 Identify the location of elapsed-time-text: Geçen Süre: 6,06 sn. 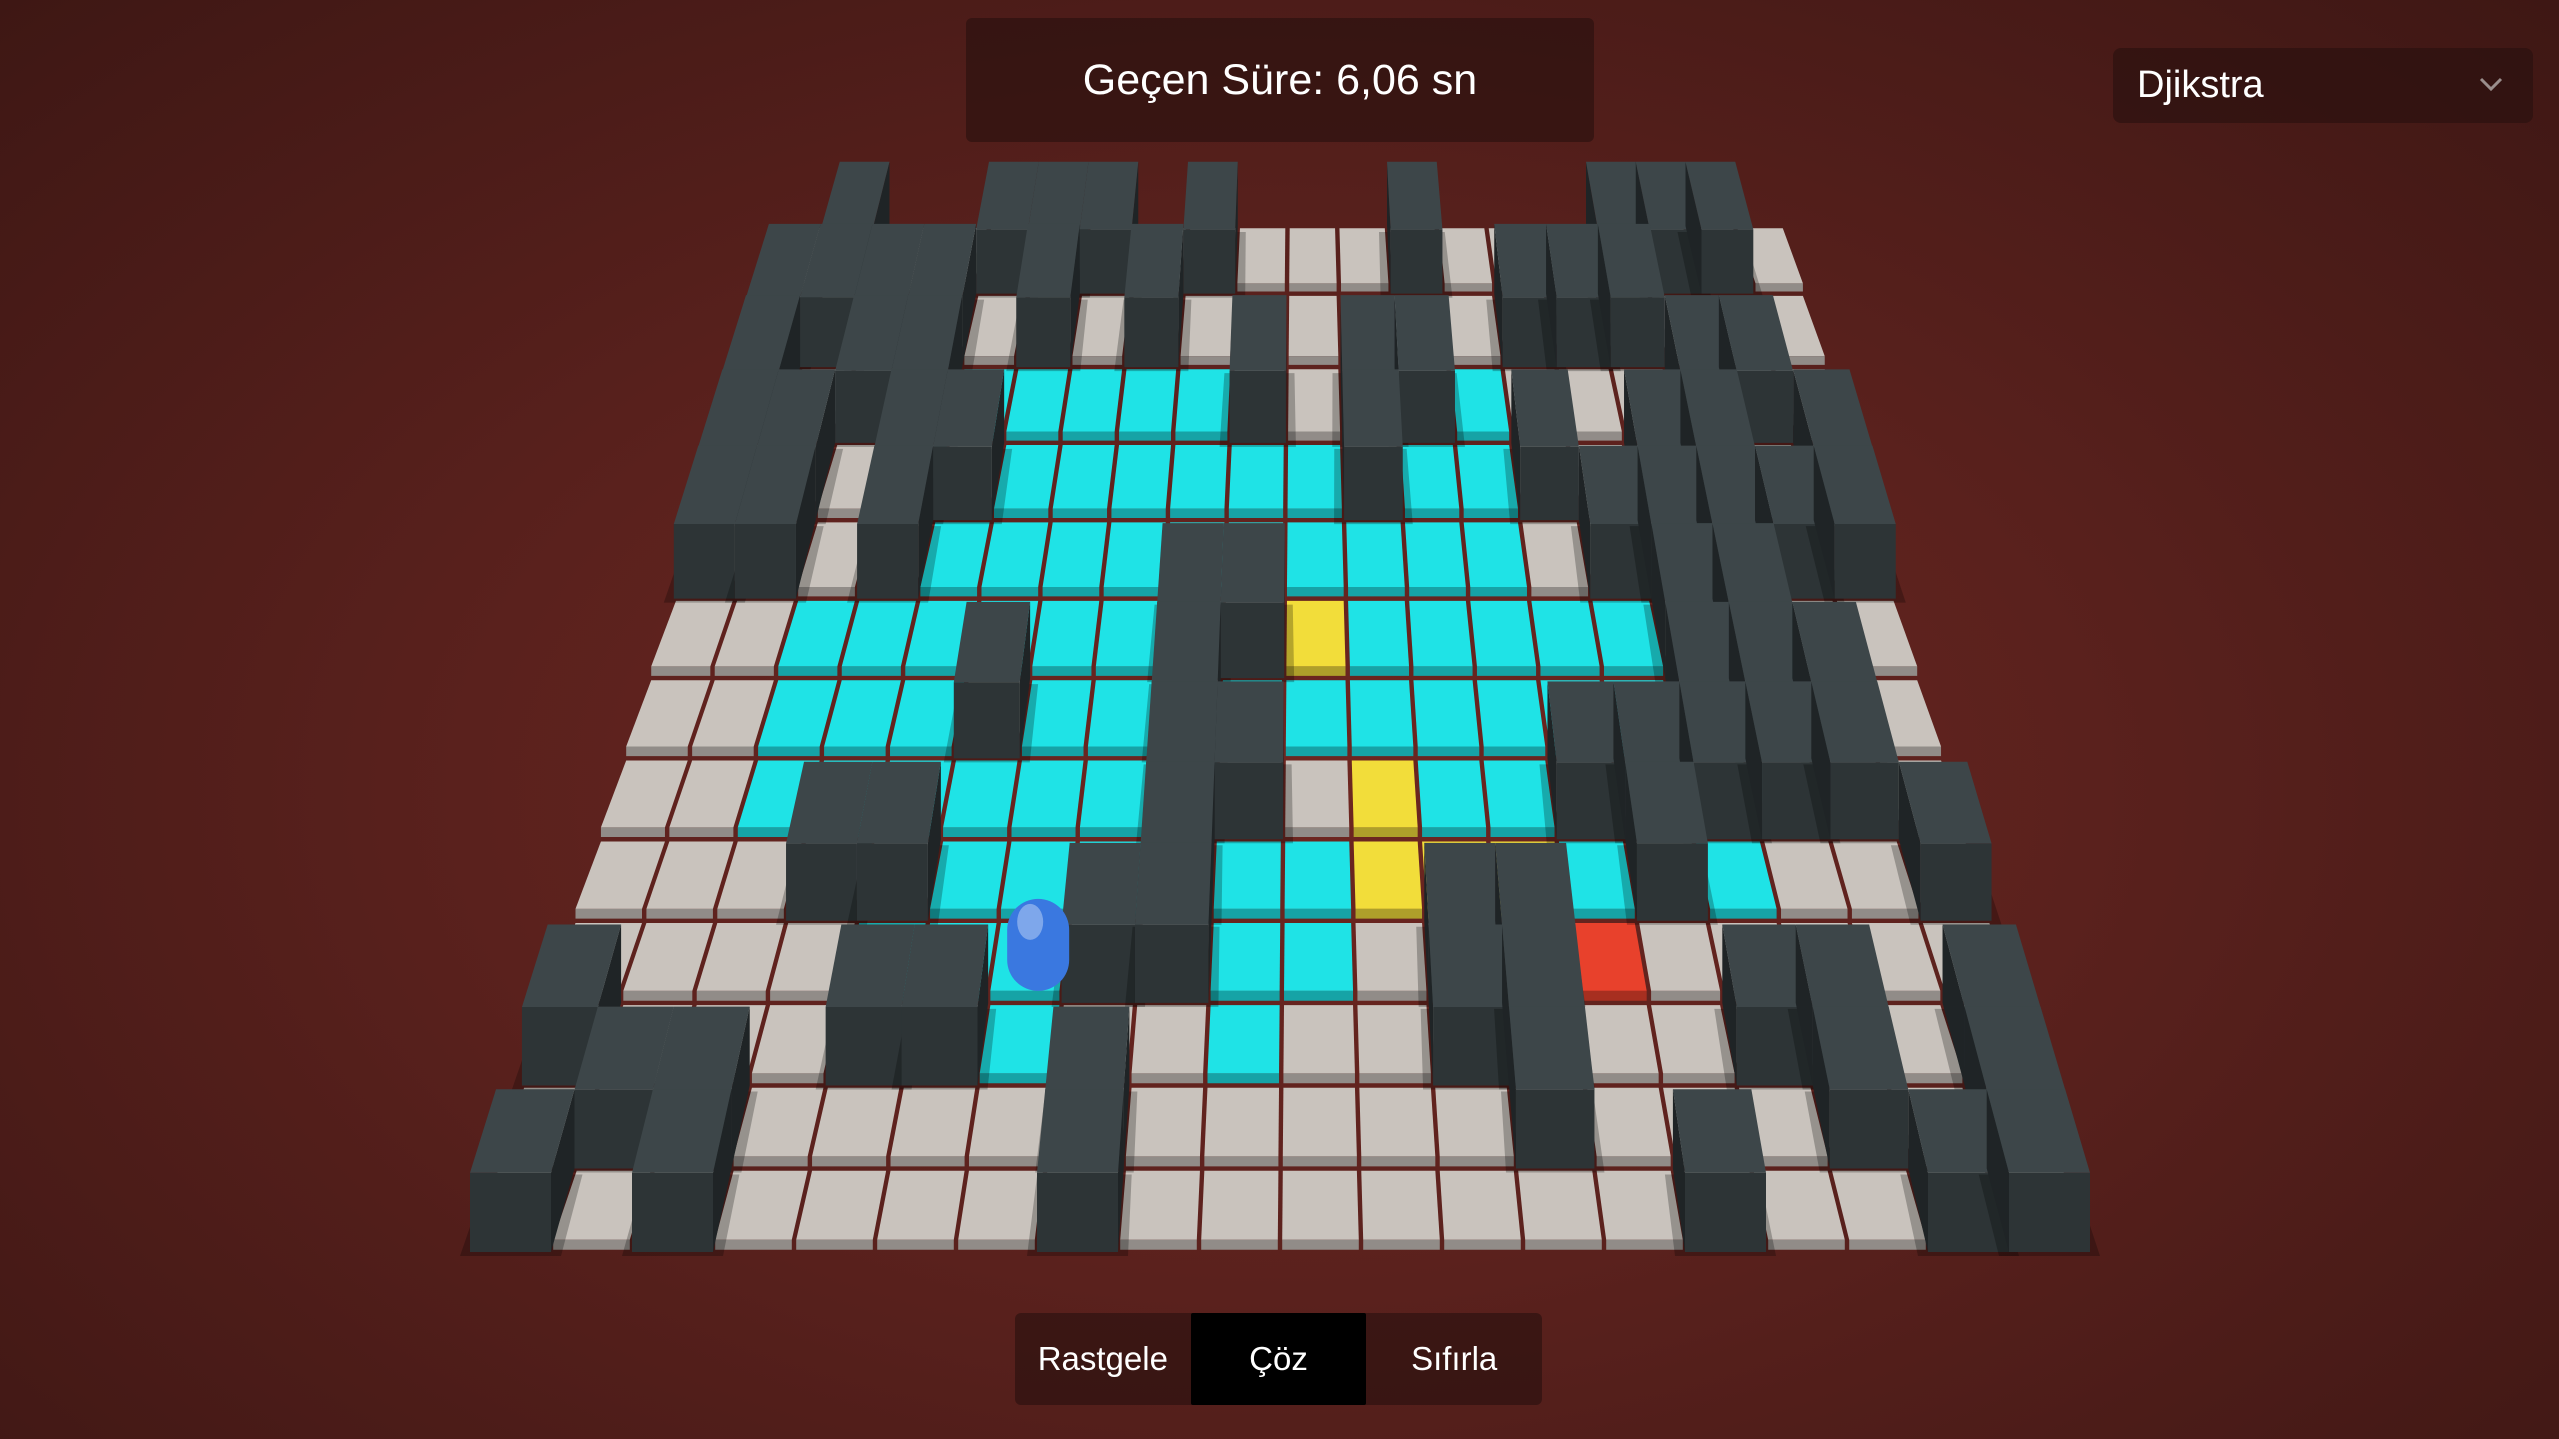
(1280, 79).